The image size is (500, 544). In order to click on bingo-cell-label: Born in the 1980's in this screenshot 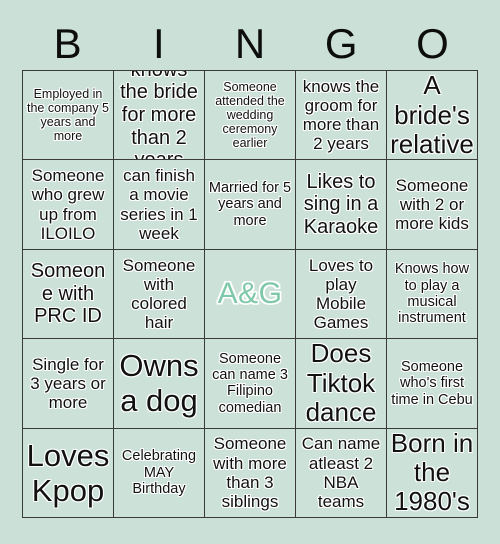, I will do `click(432, 472)`.